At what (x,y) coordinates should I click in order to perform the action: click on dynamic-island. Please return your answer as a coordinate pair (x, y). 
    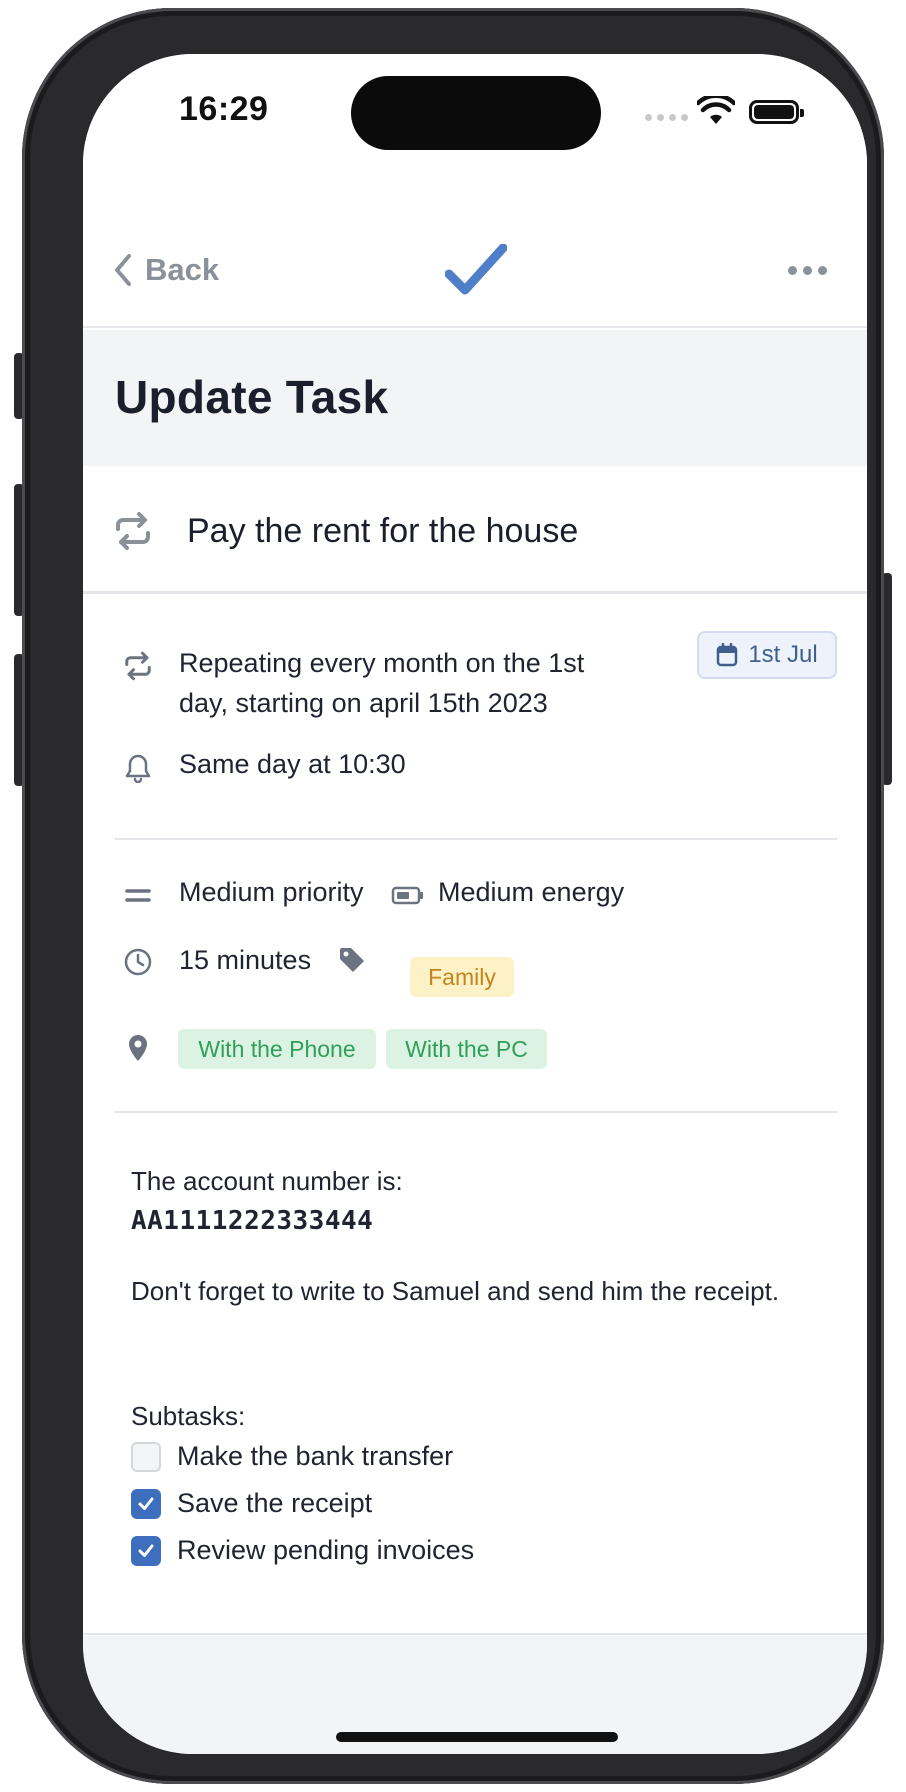
    Looking at the image, I should click on (476, 113).